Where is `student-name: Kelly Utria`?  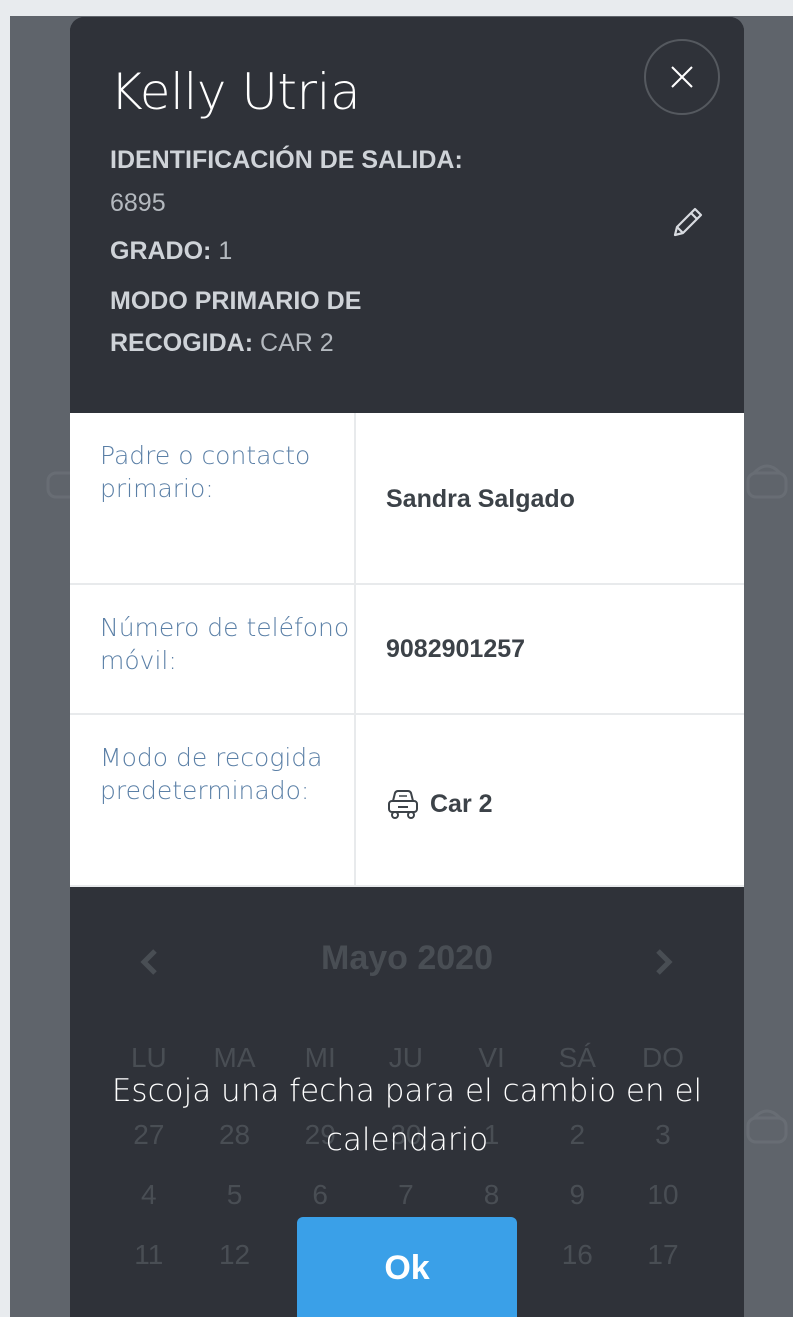 student-name: Kelly Utria is located at coordinates (235, 92).